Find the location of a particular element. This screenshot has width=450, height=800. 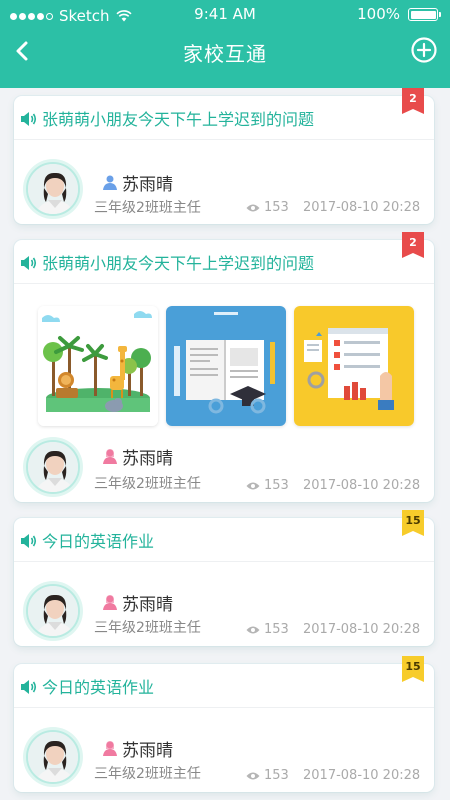

add-post-button is located at coordinates (424, 50).